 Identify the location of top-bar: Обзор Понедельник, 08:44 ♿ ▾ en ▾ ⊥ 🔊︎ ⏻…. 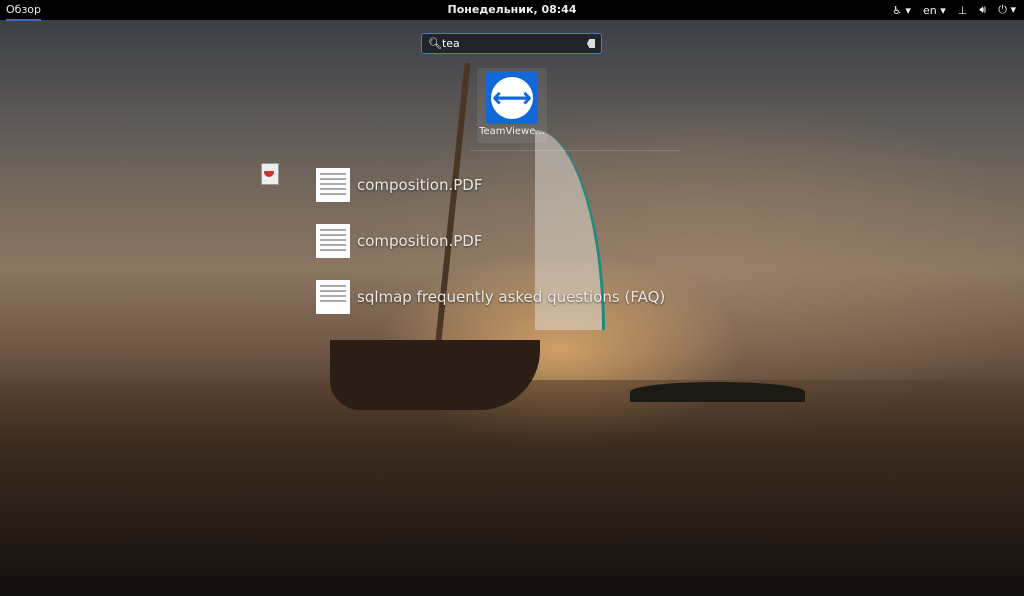
(512, 10).